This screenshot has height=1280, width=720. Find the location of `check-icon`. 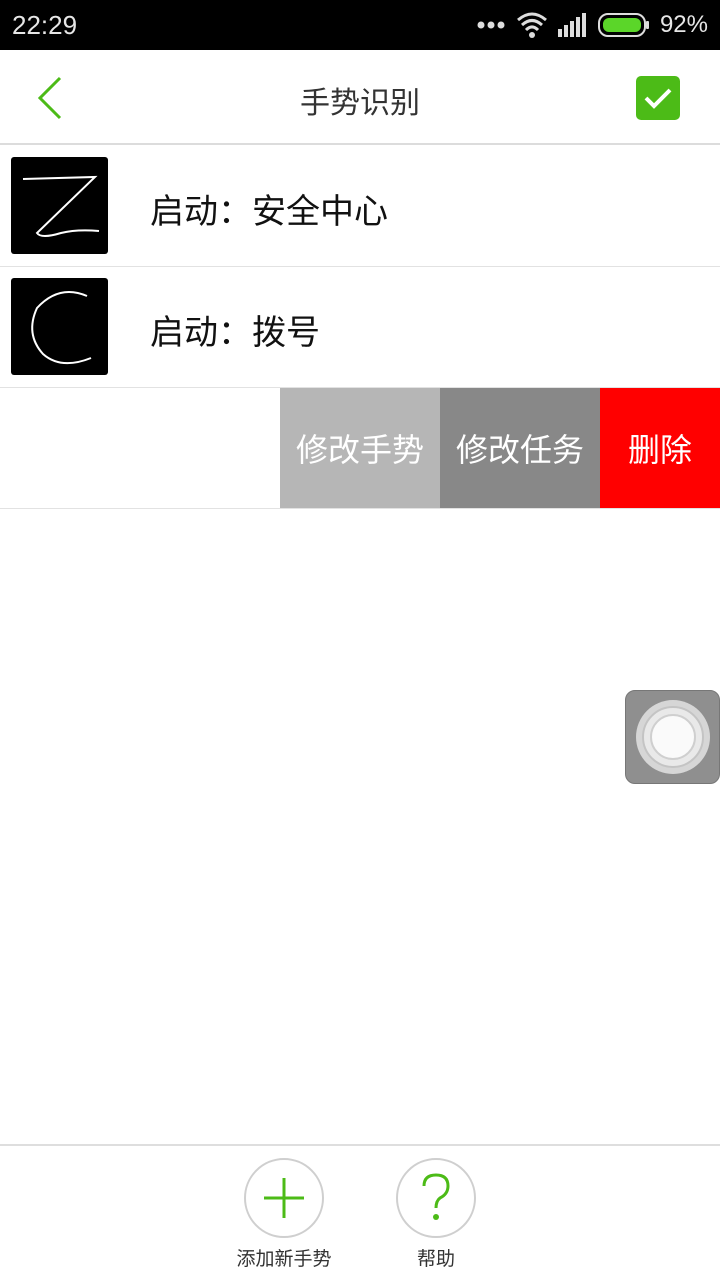

check-icon is located at coordinates (658, 98).